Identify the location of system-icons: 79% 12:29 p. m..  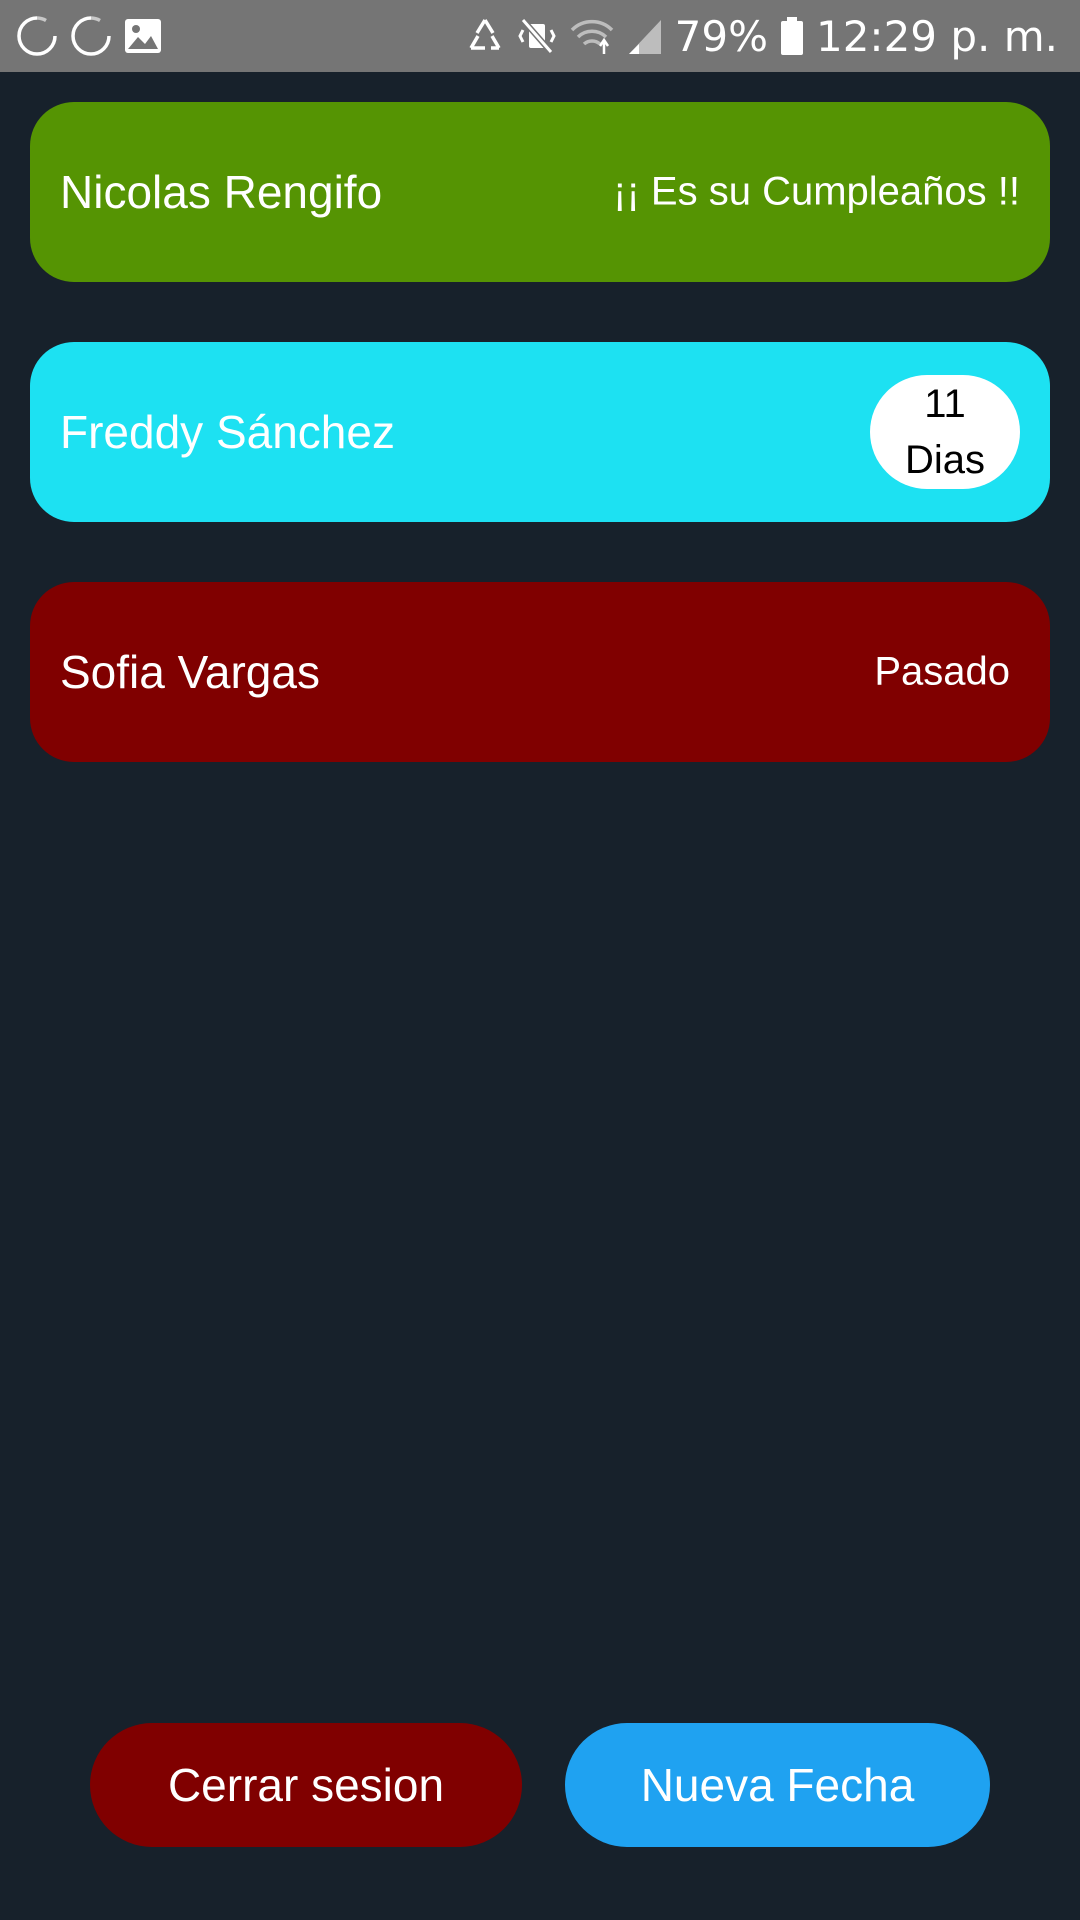
(761, 36).